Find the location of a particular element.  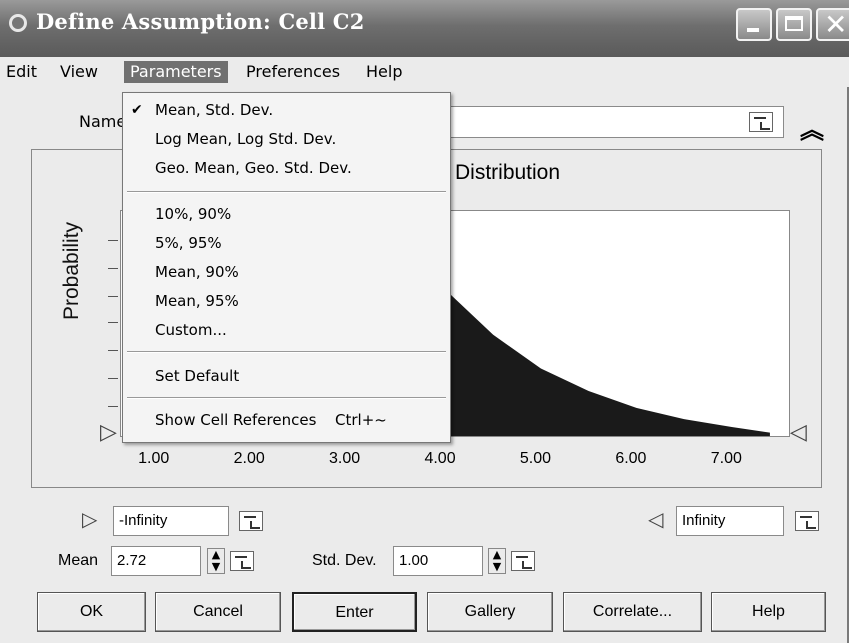

menu-help: Help is located at coordinates (384, 72).